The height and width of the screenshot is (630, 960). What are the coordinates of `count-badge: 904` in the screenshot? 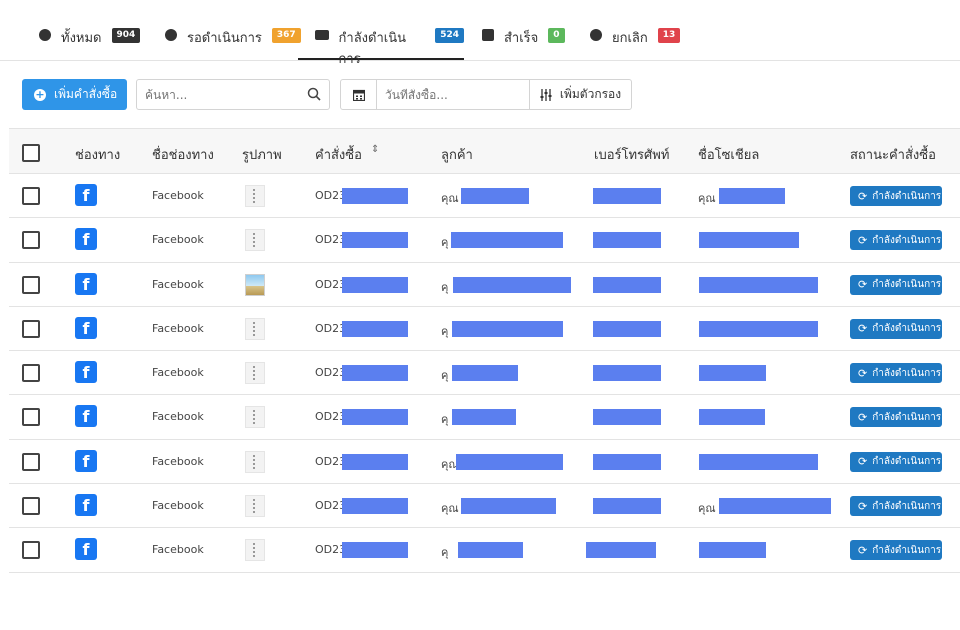 It's located at (126, 35).